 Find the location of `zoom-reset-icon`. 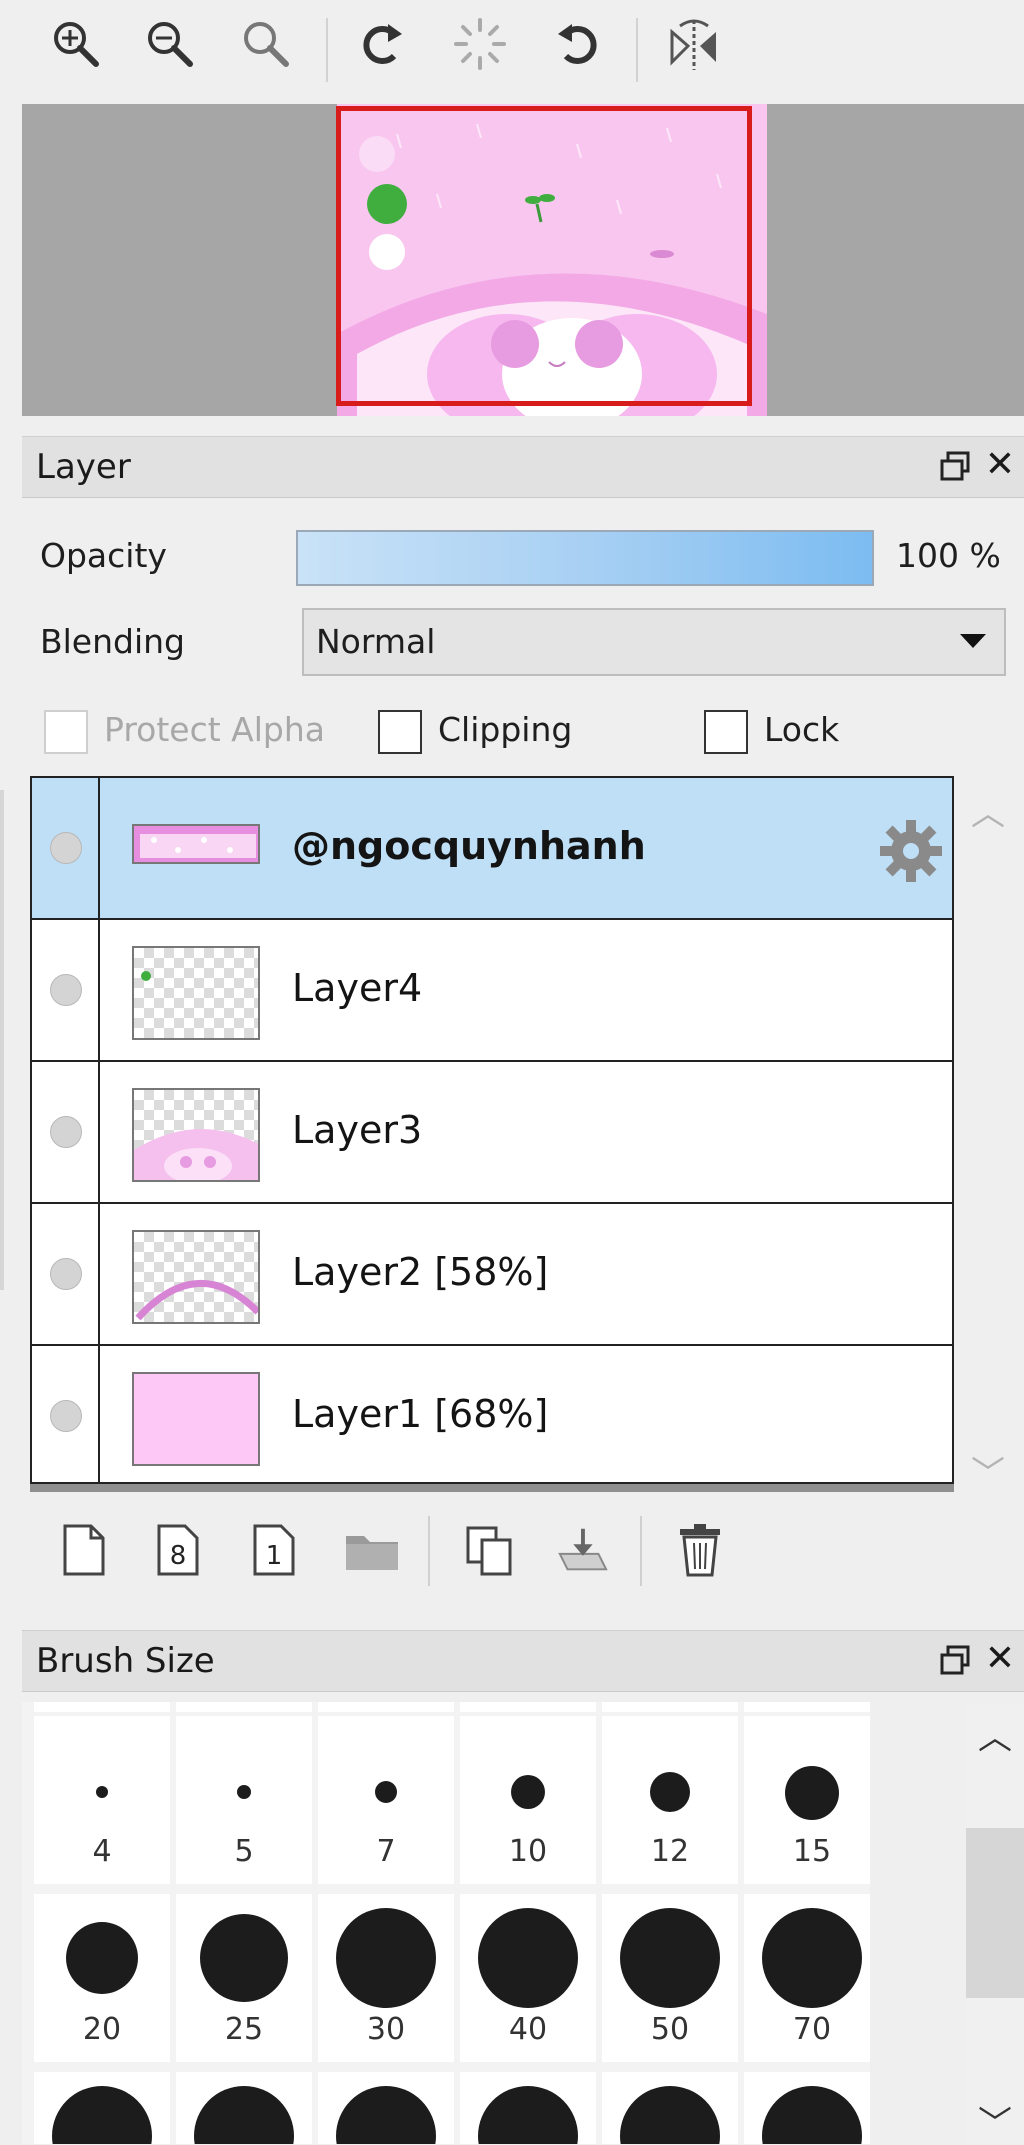

zoom-reset-icon is located at coordinates (266, 44).